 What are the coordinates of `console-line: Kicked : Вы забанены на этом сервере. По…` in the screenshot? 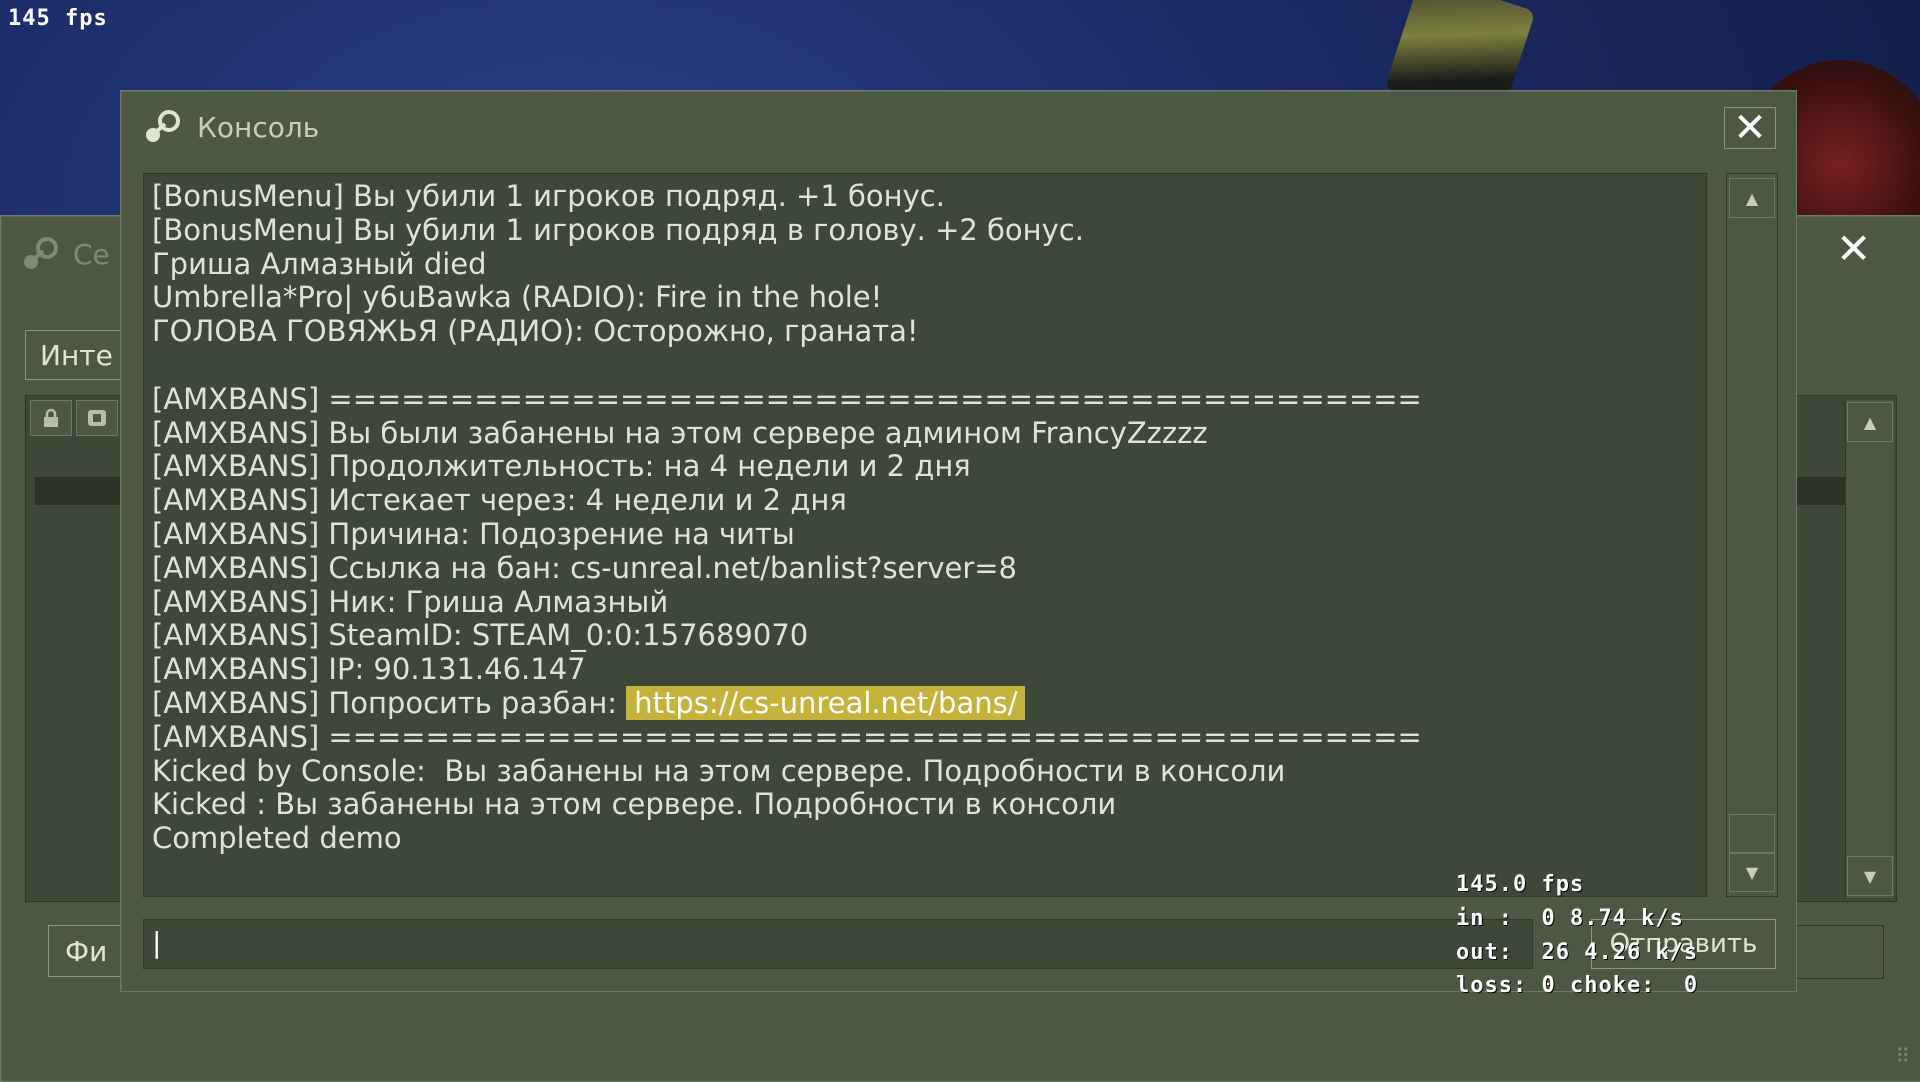 It's located at (634, 804).